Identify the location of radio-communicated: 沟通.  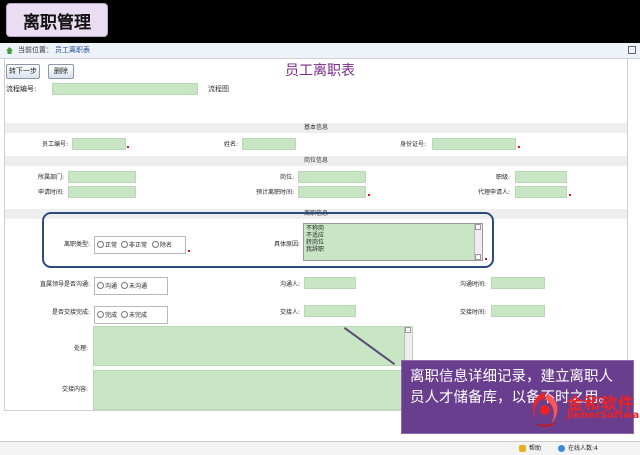
(107, 286).